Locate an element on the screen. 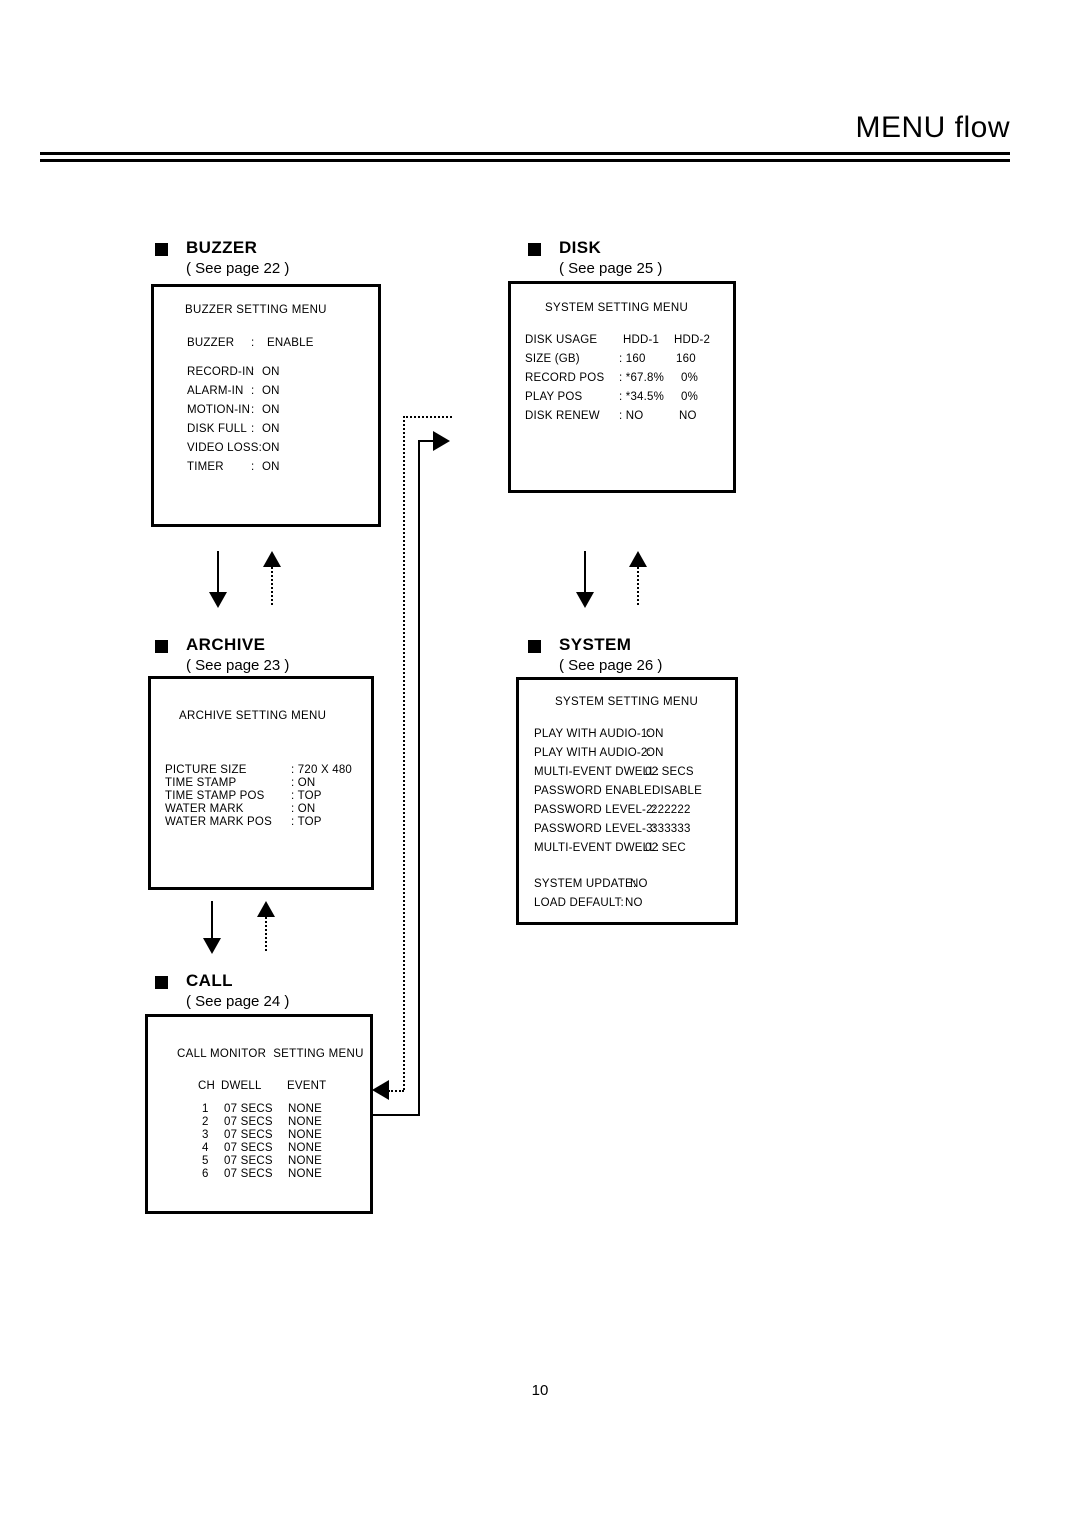  table-cell-ch: 5 is located at coordinates (205, 1161).